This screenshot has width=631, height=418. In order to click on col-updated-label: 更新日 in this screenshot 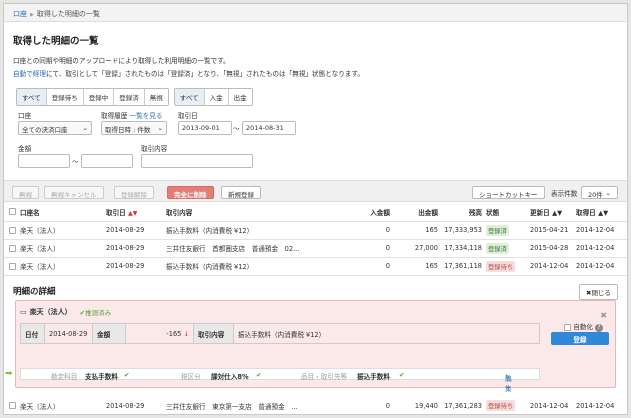, I will do `click(540, 212)`.